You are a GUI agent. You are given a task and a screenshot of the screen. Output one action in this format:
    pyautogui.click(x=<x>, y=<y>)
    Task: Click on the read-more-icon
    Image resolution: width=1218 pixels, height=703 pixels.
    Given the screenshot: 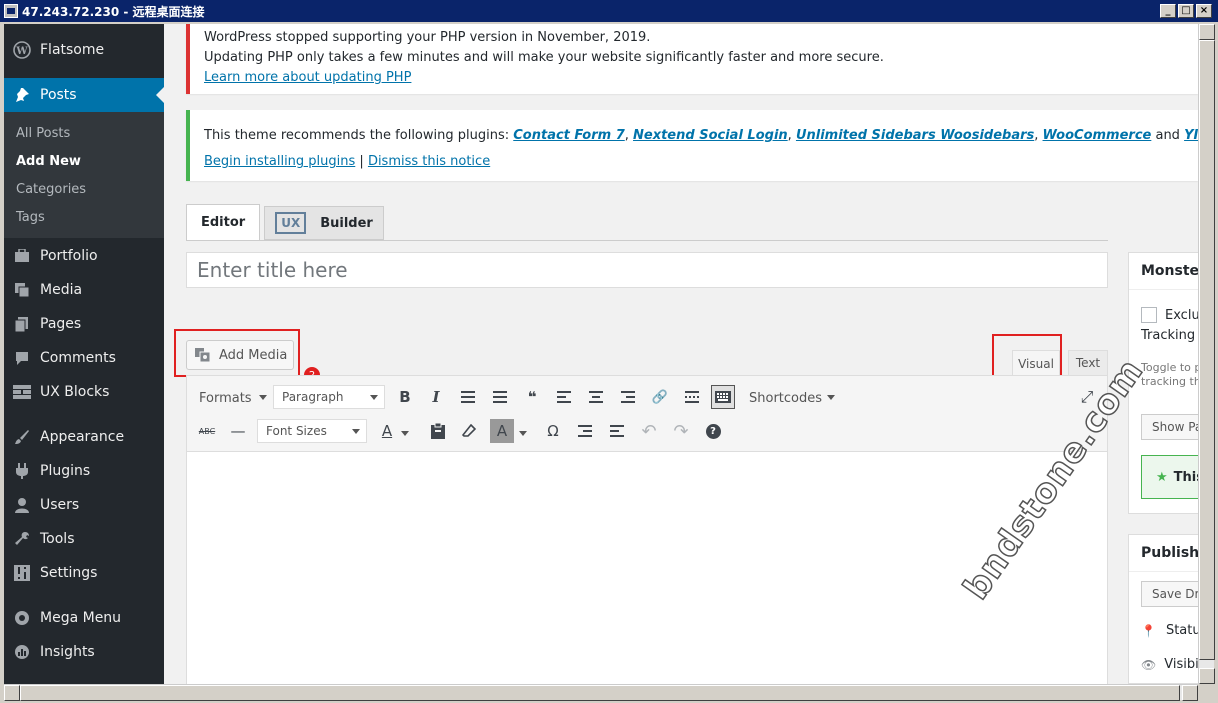 What is the action you would take?
    pyautogui.click(x=692, y=397)
    